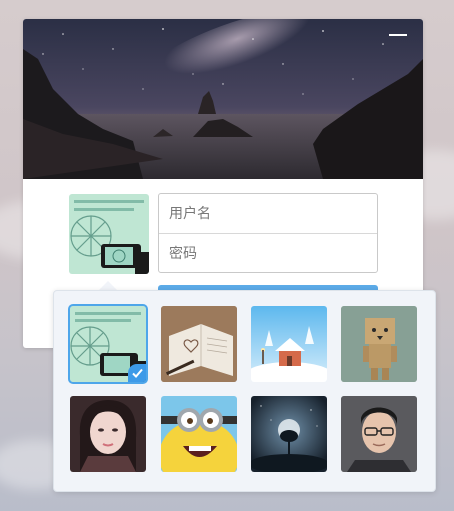 The width and height of the screenshot is (454, 511). I want to click on cardboard-robot-photo-icon, so click(379, 344).